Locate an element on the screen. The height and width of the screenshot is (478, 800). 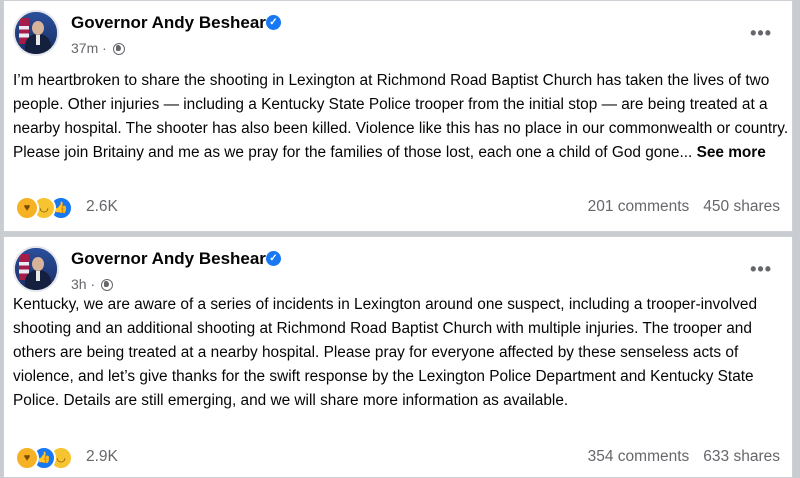
engagement-stats: 354 comments 633 shares is located at coordinates (684, 457).